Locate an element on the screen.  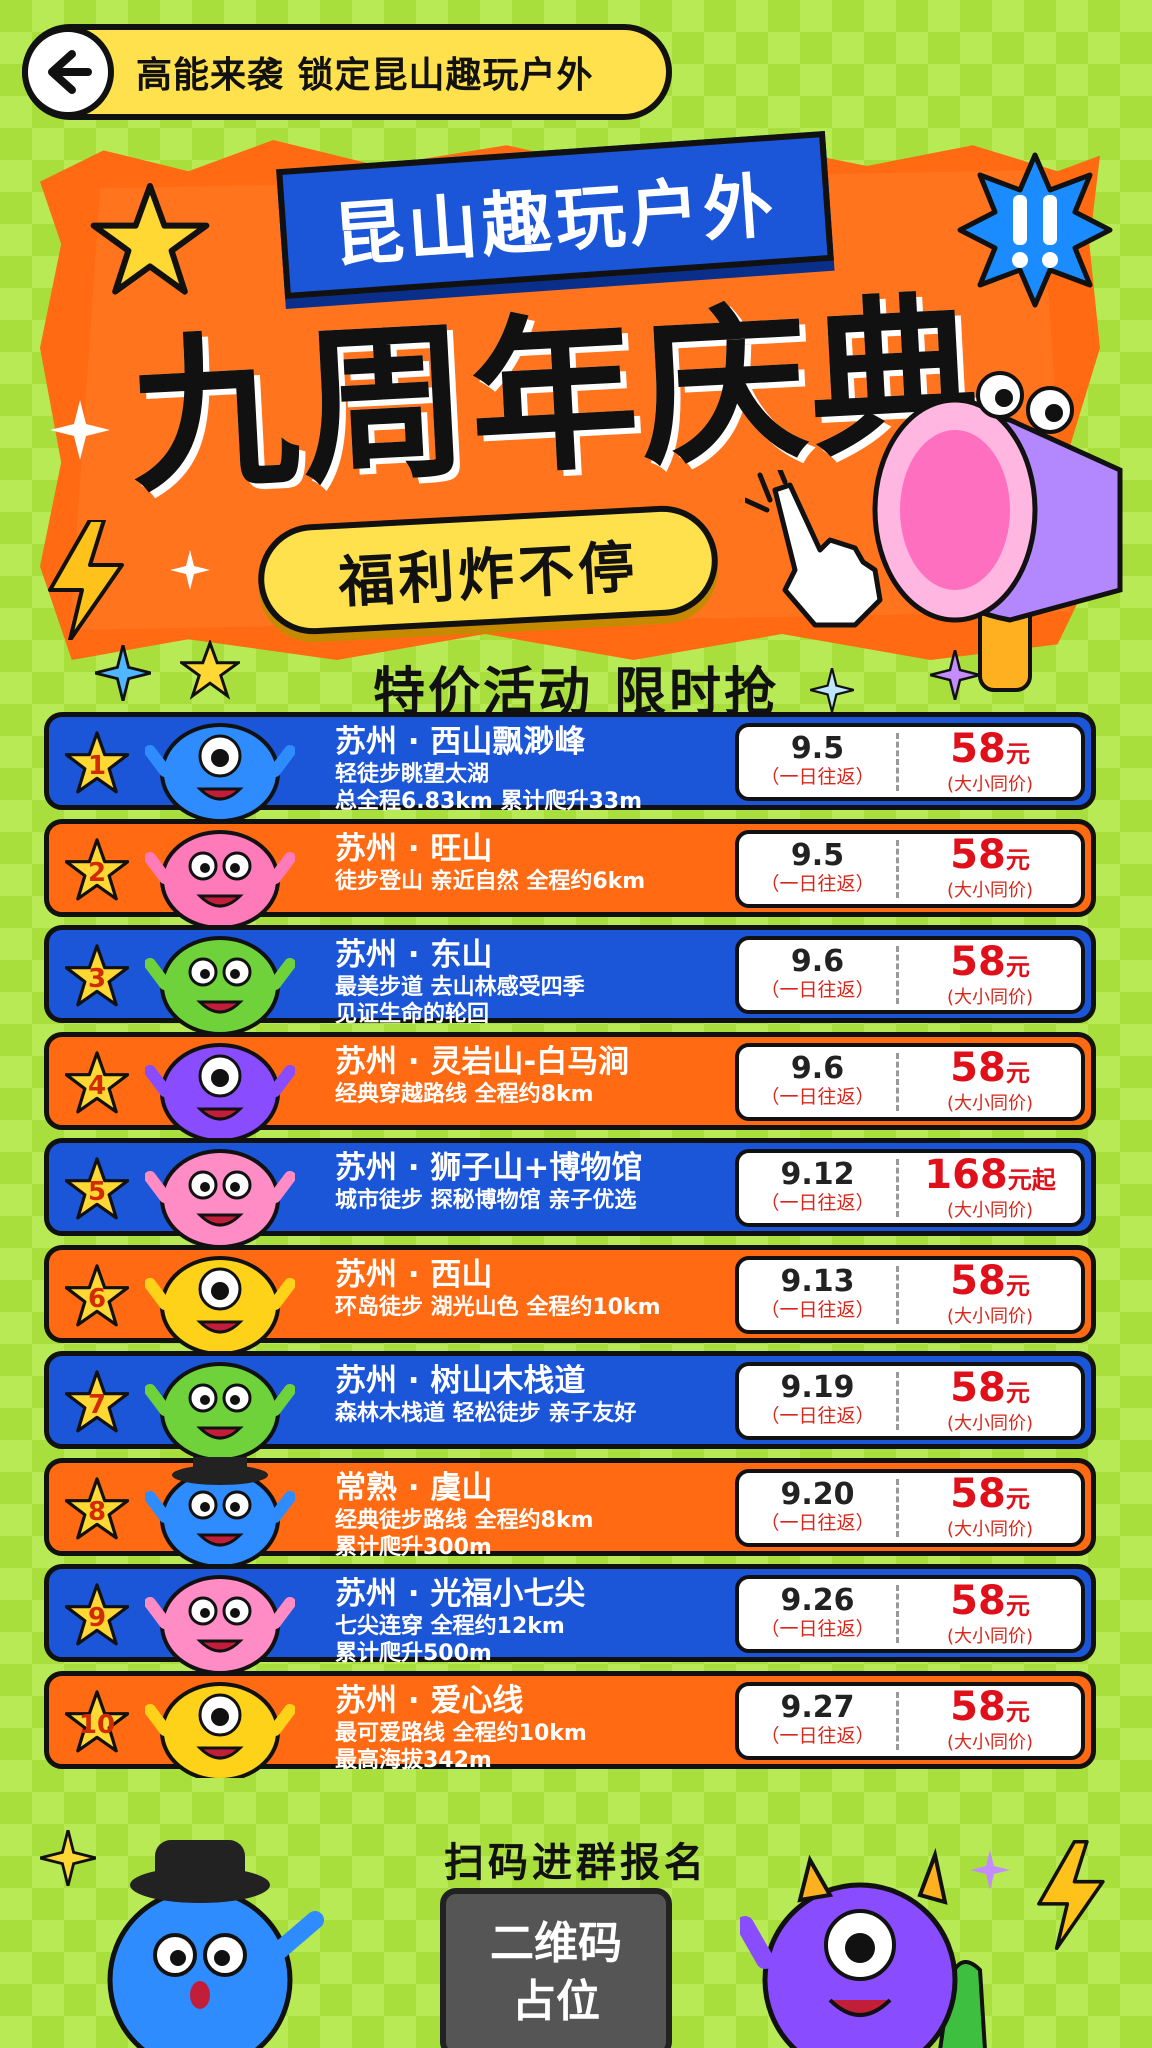
route-description: 经典穿越路线 全程约8km is located at coordinates (464, 1094).